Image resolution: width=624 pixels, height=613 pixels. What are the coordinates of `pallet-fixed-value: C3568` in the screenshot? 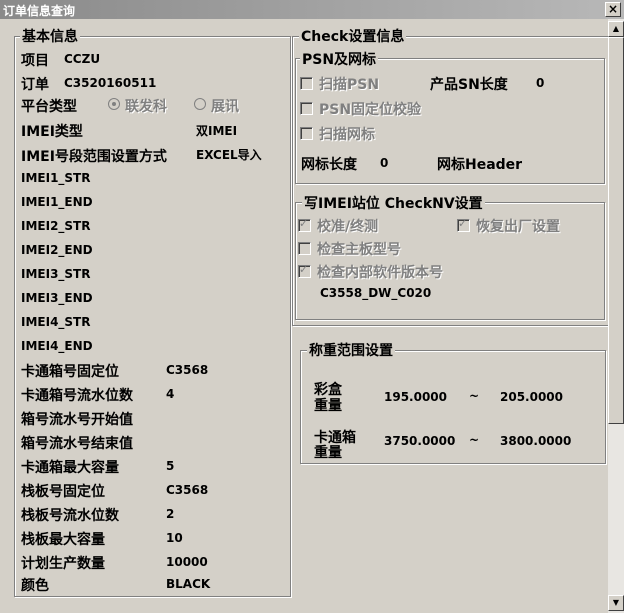 It's located at (187, 490).